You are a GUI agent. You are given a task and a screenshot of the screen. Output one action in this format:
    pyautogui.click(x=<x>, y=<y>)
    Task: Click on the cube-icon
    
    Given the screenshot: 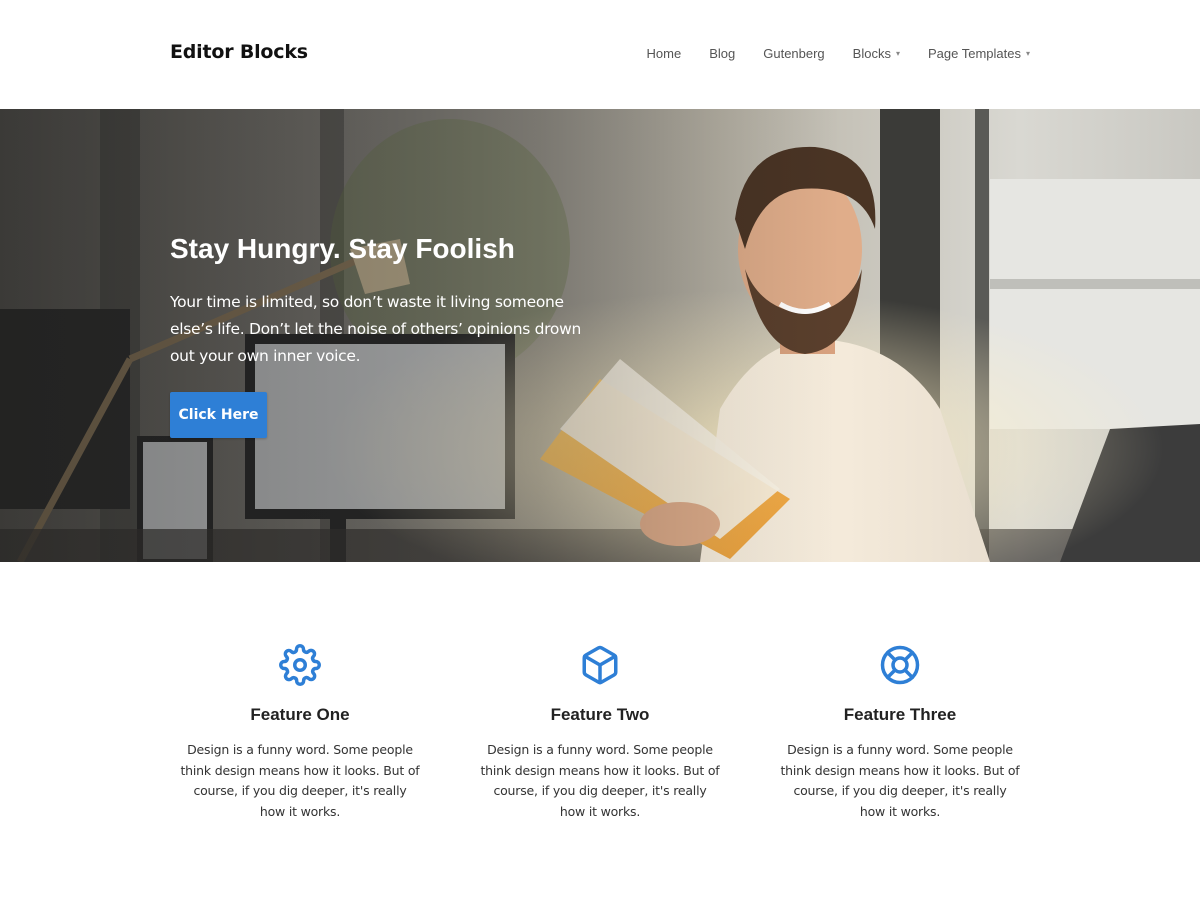 What is the action you would take?
    pyautogui.click(x=600, y=665)
    